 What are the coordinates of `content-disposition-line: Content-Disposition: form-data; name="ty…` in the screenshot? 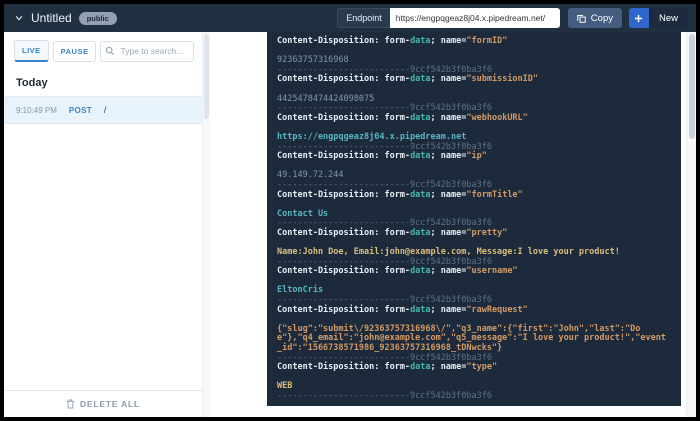 It's located at (387, 367).